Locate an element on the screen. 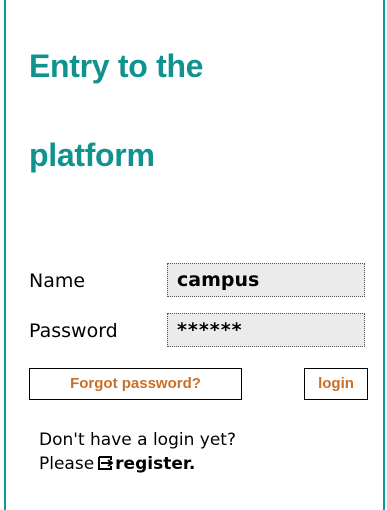 The image size is (387, 510). forgot-password-button: Forgot password? is located at coordinates (135, 384).